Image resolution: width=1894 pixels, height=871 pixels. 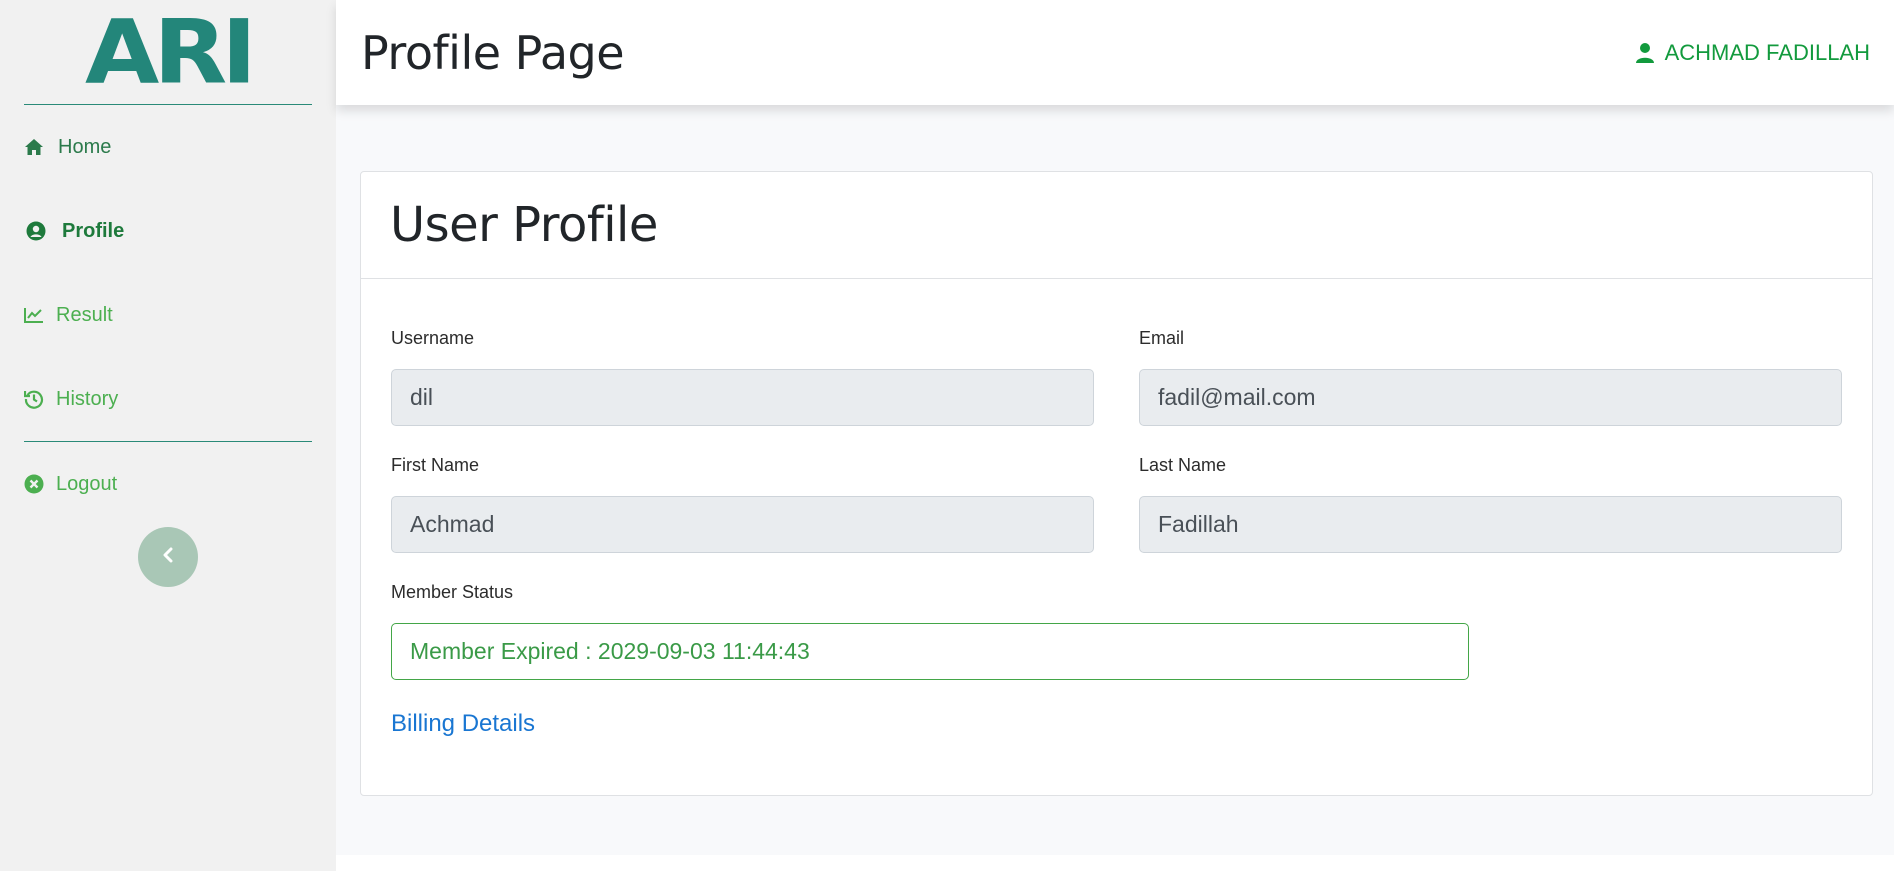 I want to click on form-group-last-name: Last Name, so click(x=1490, y=521).